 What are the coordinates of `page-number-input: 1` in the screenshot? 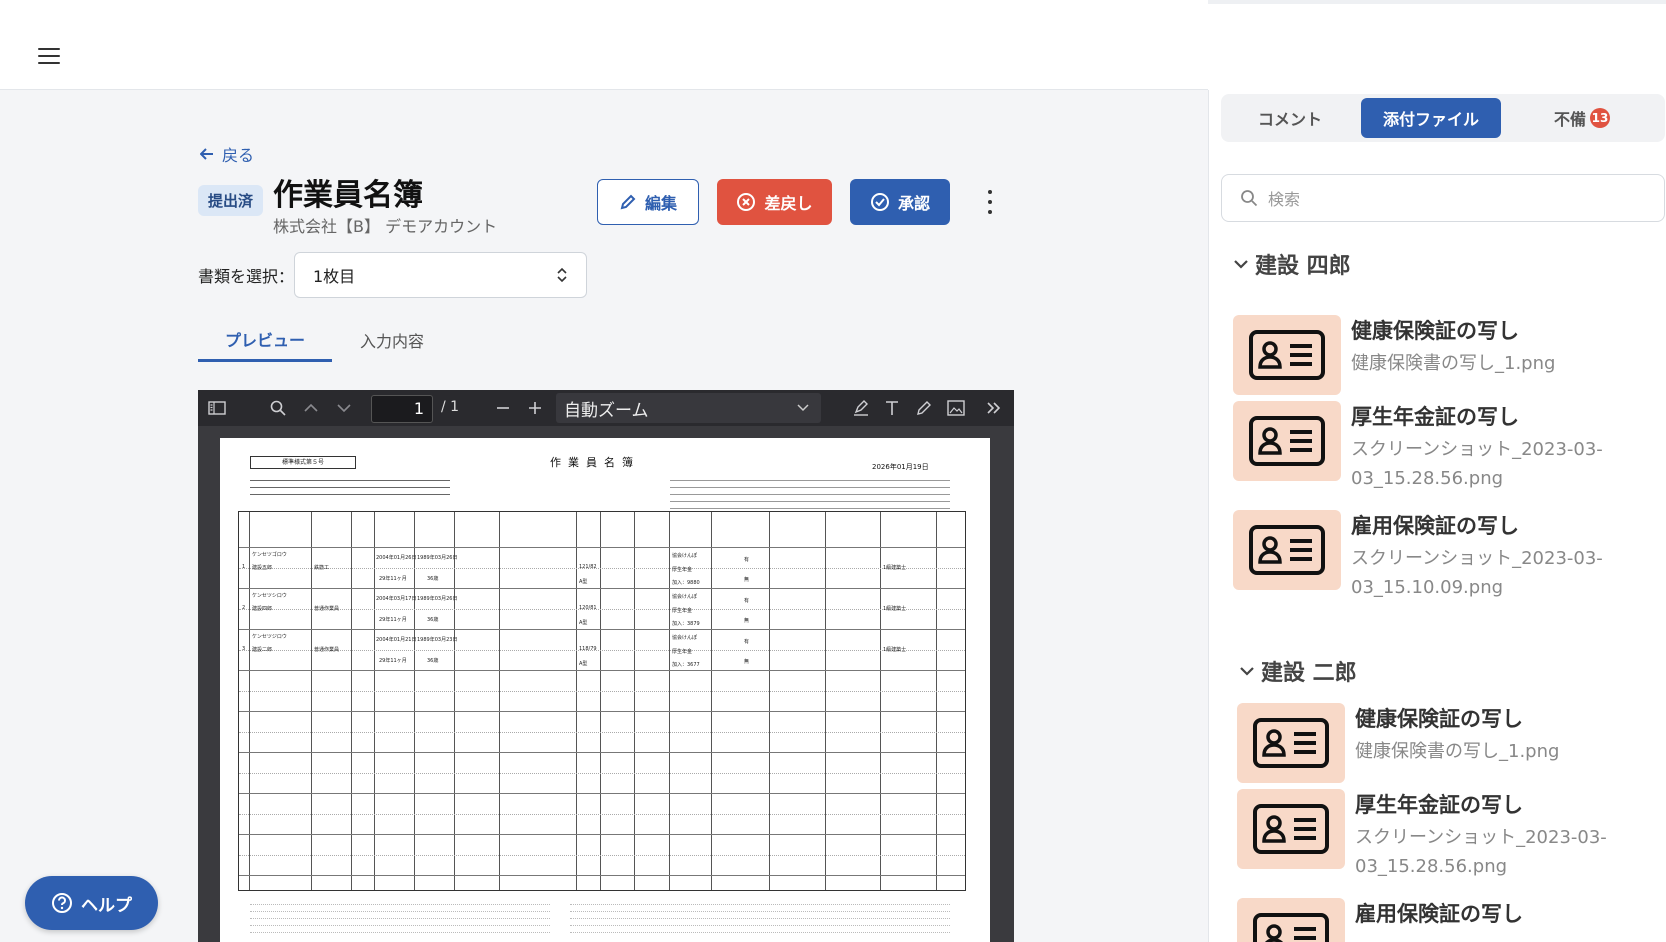 It's located at (402, 409).